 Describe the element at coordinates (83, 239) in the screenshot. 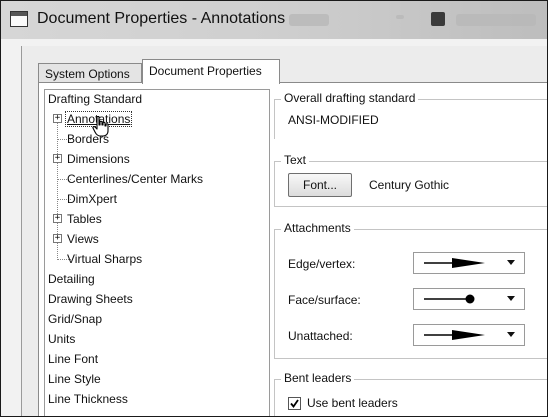

I see `tree-item-views: Views` at that location.